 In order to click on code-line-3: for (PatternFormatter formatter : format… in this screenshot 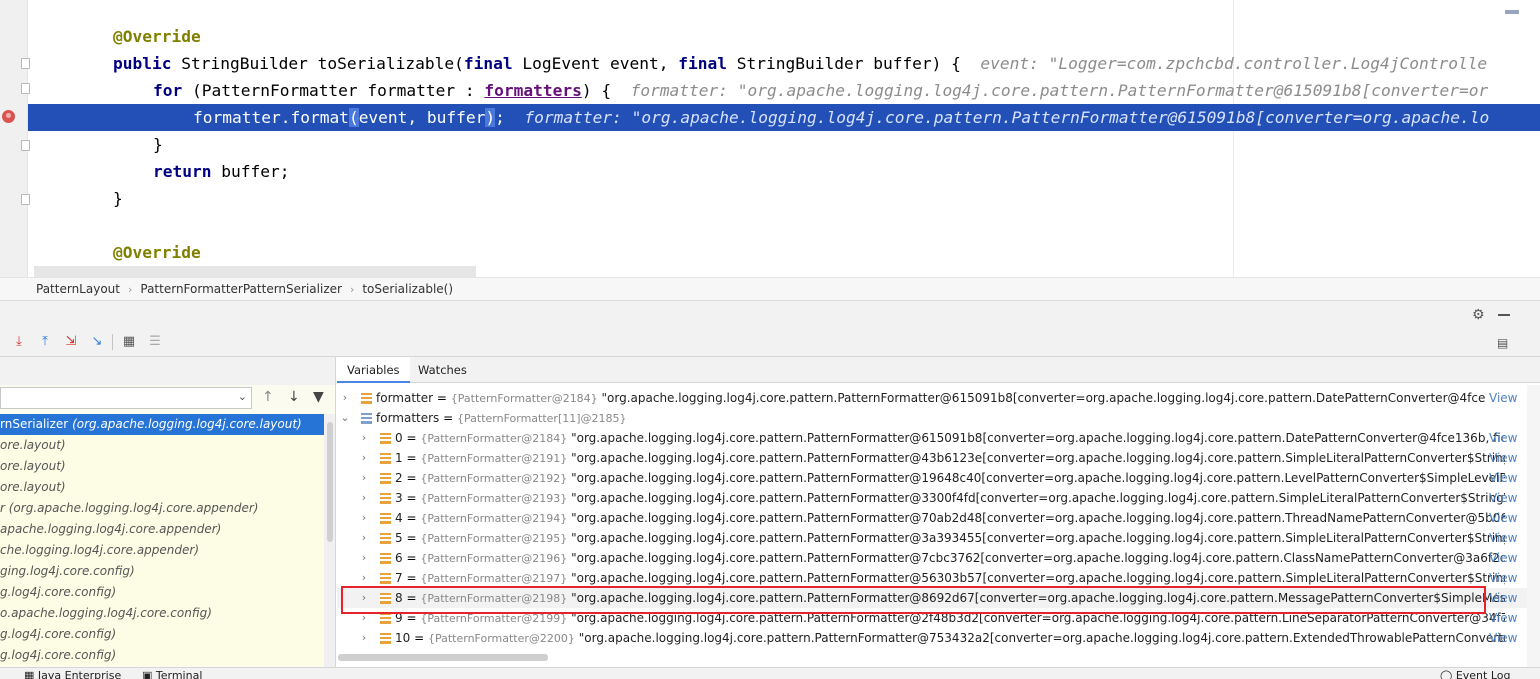, I will do `click(784, 90)`.